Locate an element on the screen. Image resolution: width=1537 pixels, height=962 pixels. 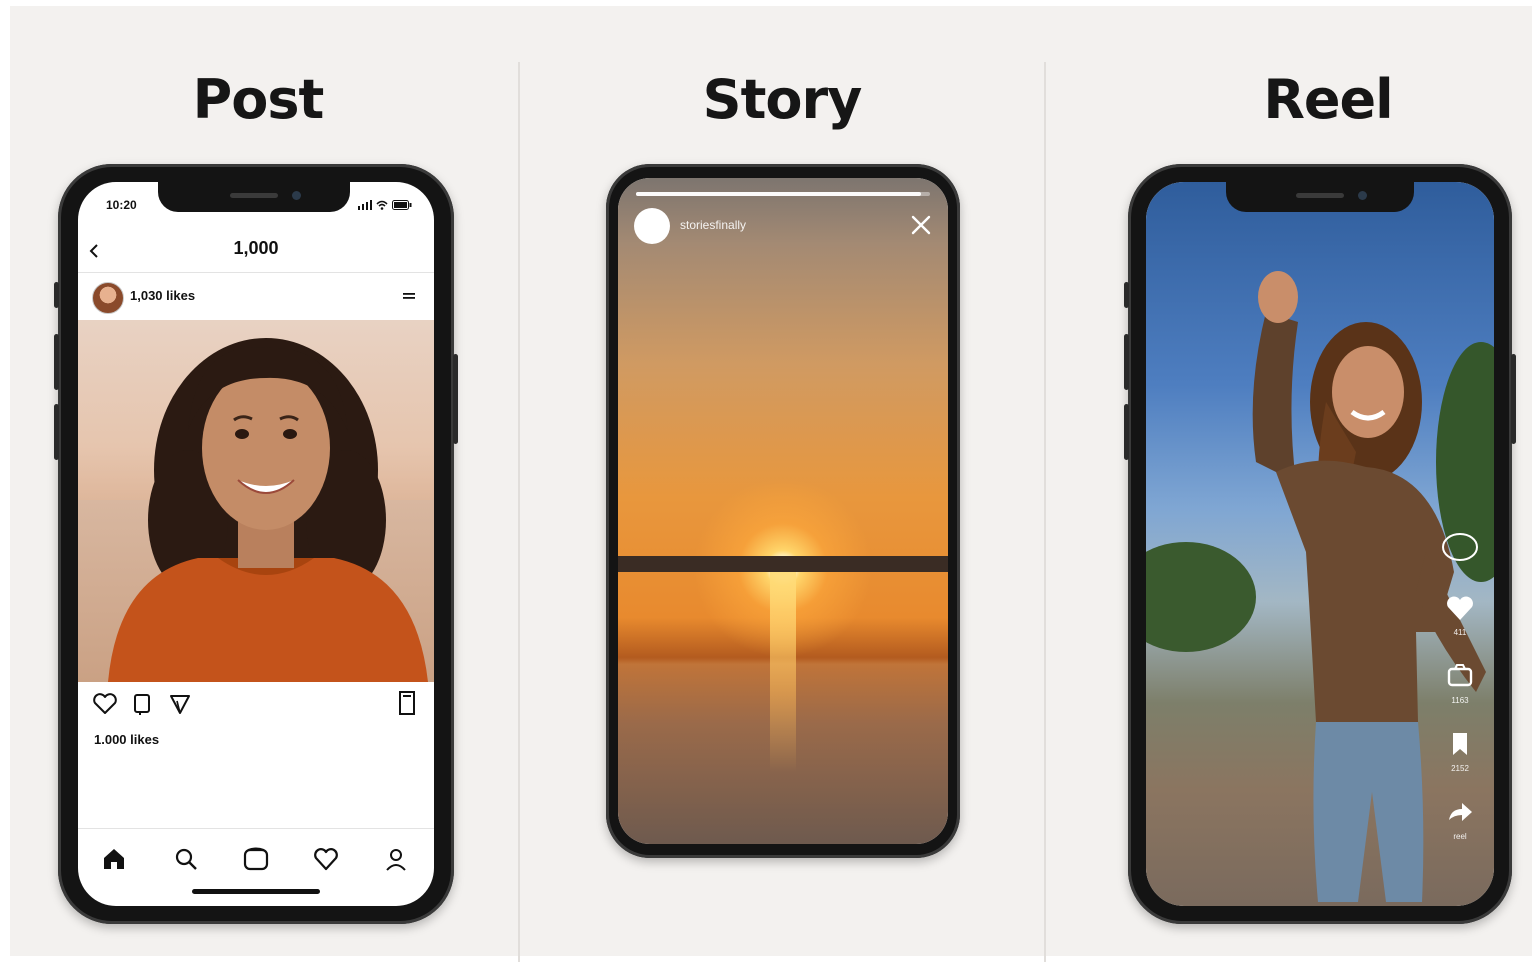
status-time: 10:20 is located at coordinates (121, 205).